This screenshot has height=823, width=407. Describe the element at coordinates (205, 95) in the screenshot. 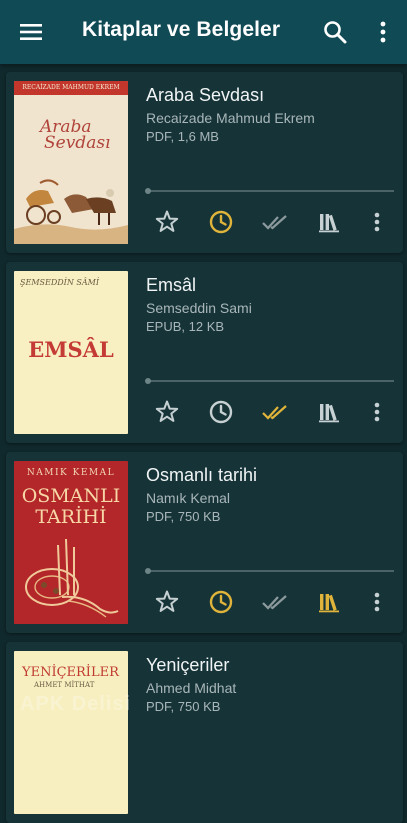

I see `book-title: Araba Sevdası` at that location.